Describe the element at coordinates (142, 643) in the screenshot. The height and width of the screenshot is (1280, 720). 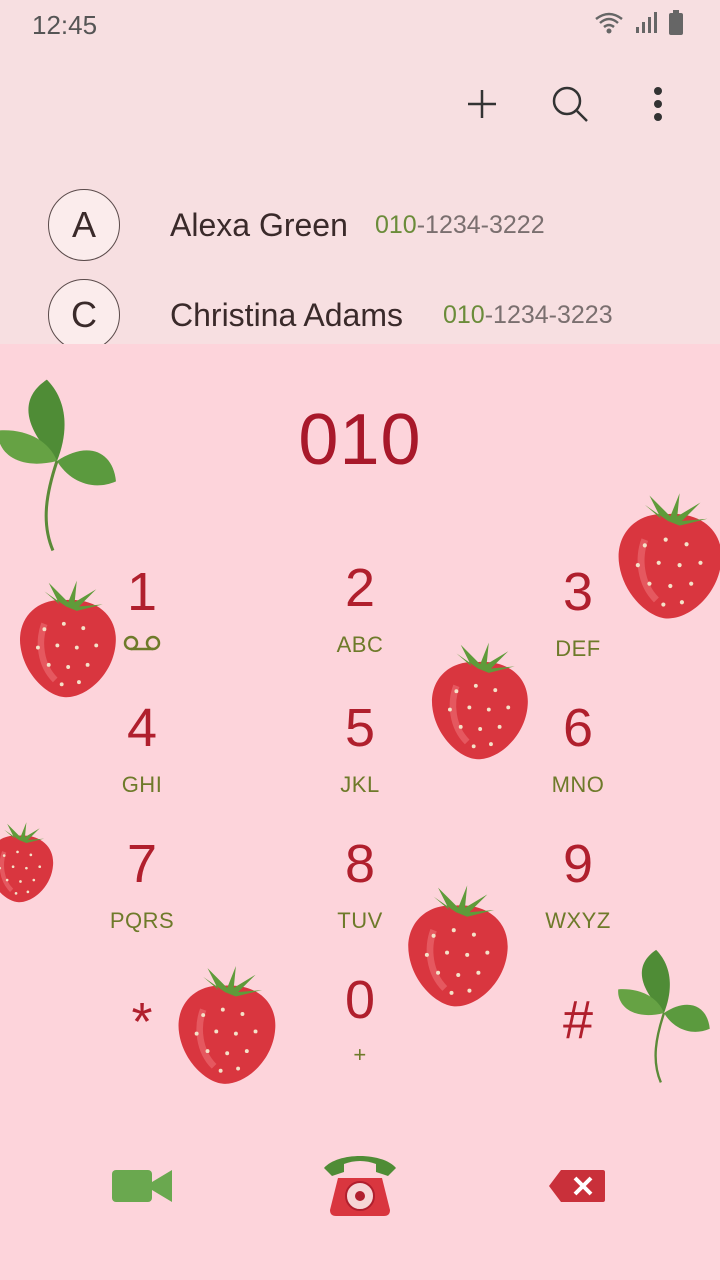
I see `voicemail-icon` at that location.